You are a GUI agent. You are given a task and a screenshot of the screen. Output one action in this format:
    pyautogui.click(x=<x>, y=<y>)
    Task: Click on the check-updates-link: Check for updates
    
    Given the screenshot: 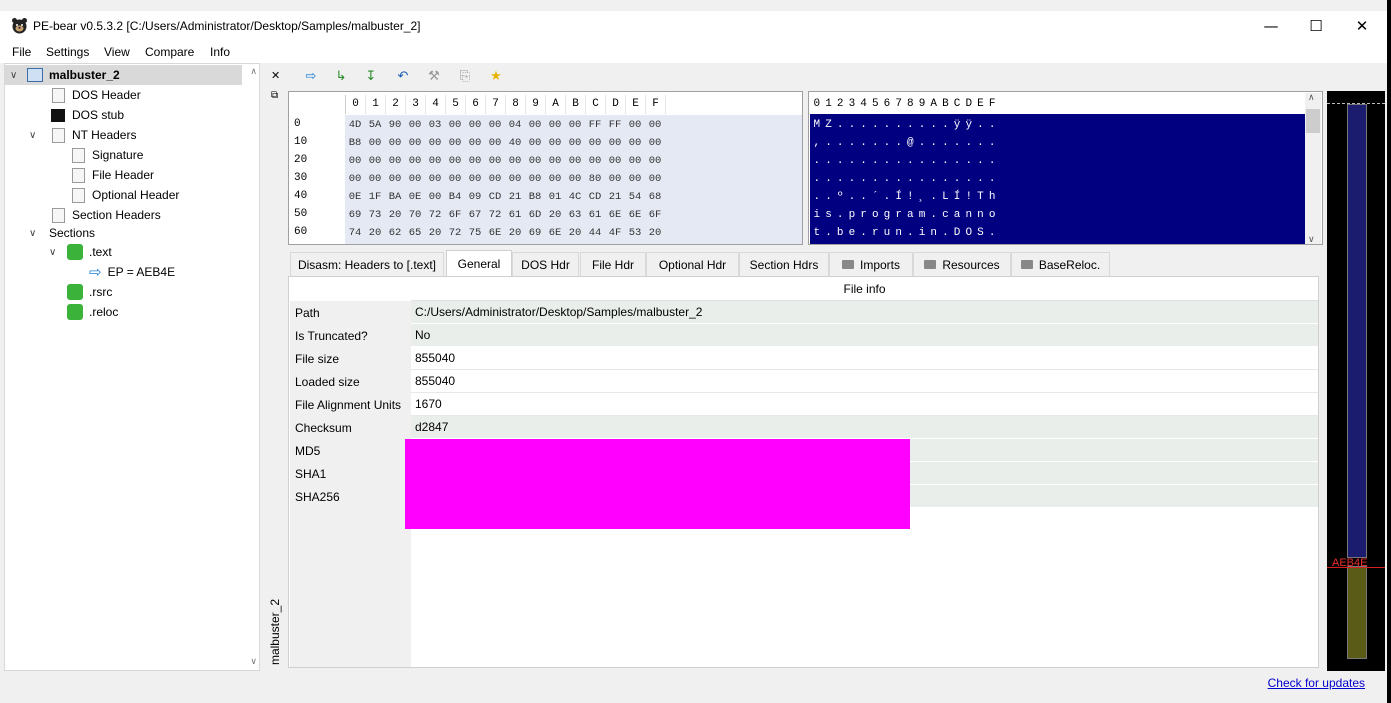 What is the action you would take?
    pyautogui.click(x=1316, y=683)
    